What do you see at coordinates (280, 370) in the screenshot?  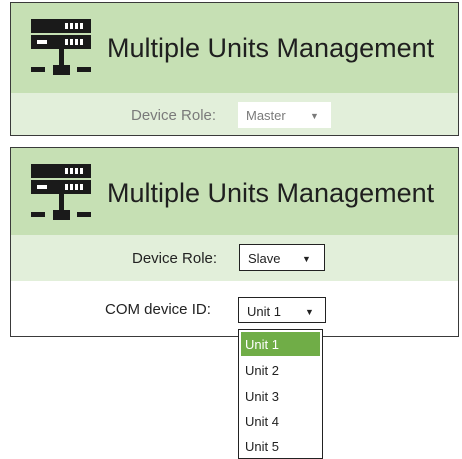 I see `dropdown-option: Unit 2` at bounding box center [280, 370].